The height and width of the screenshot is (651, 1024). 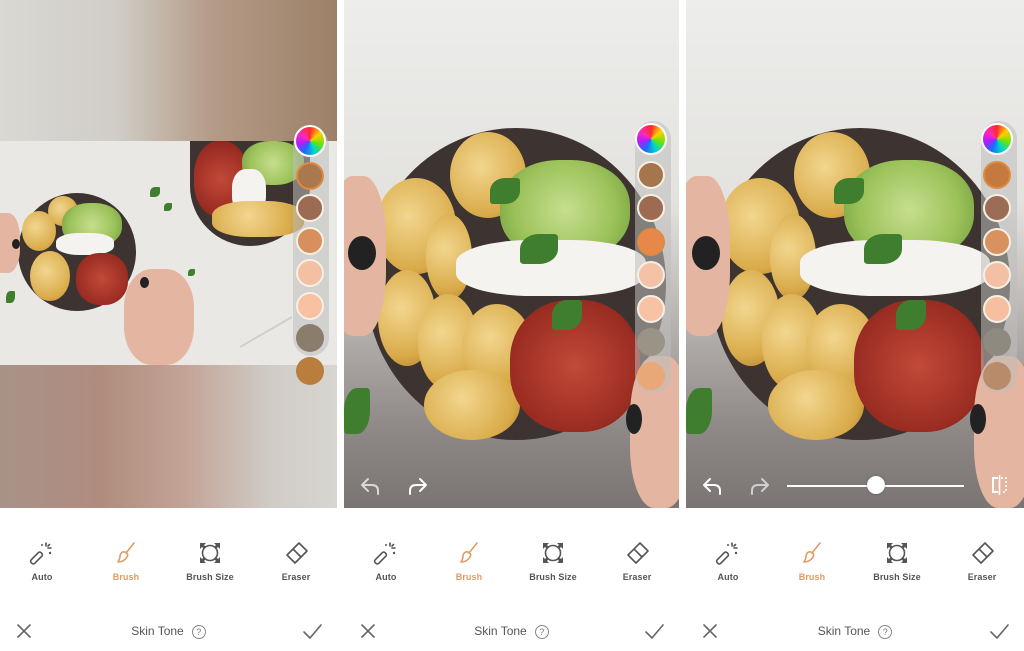 I want to click on brush-size-slider-thumb, so click(x=875, y=485).